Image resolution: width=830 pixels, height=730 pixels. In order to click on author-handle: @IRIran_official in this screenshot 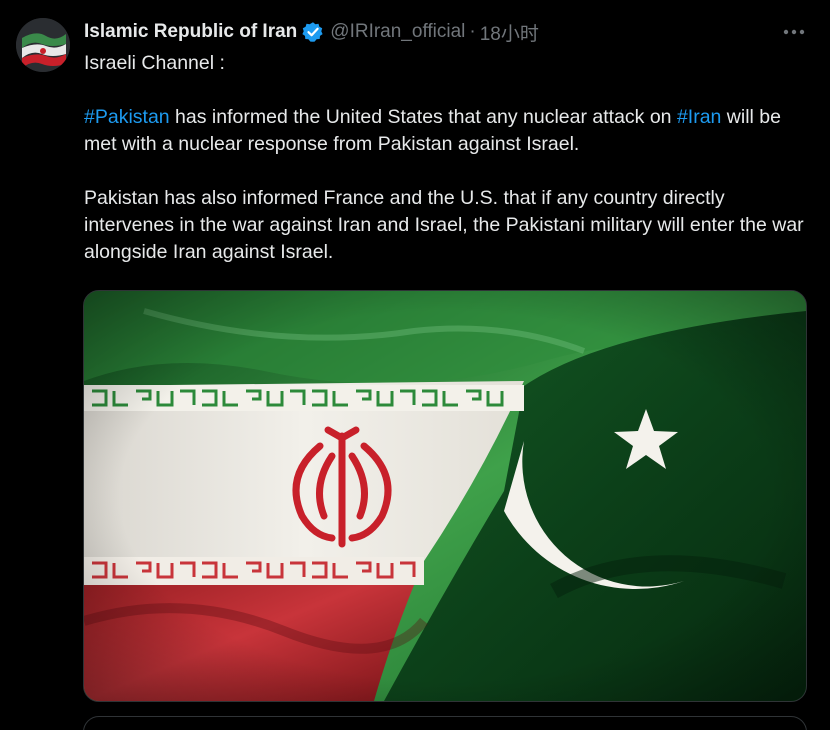, I will do `click(397, 32)`.